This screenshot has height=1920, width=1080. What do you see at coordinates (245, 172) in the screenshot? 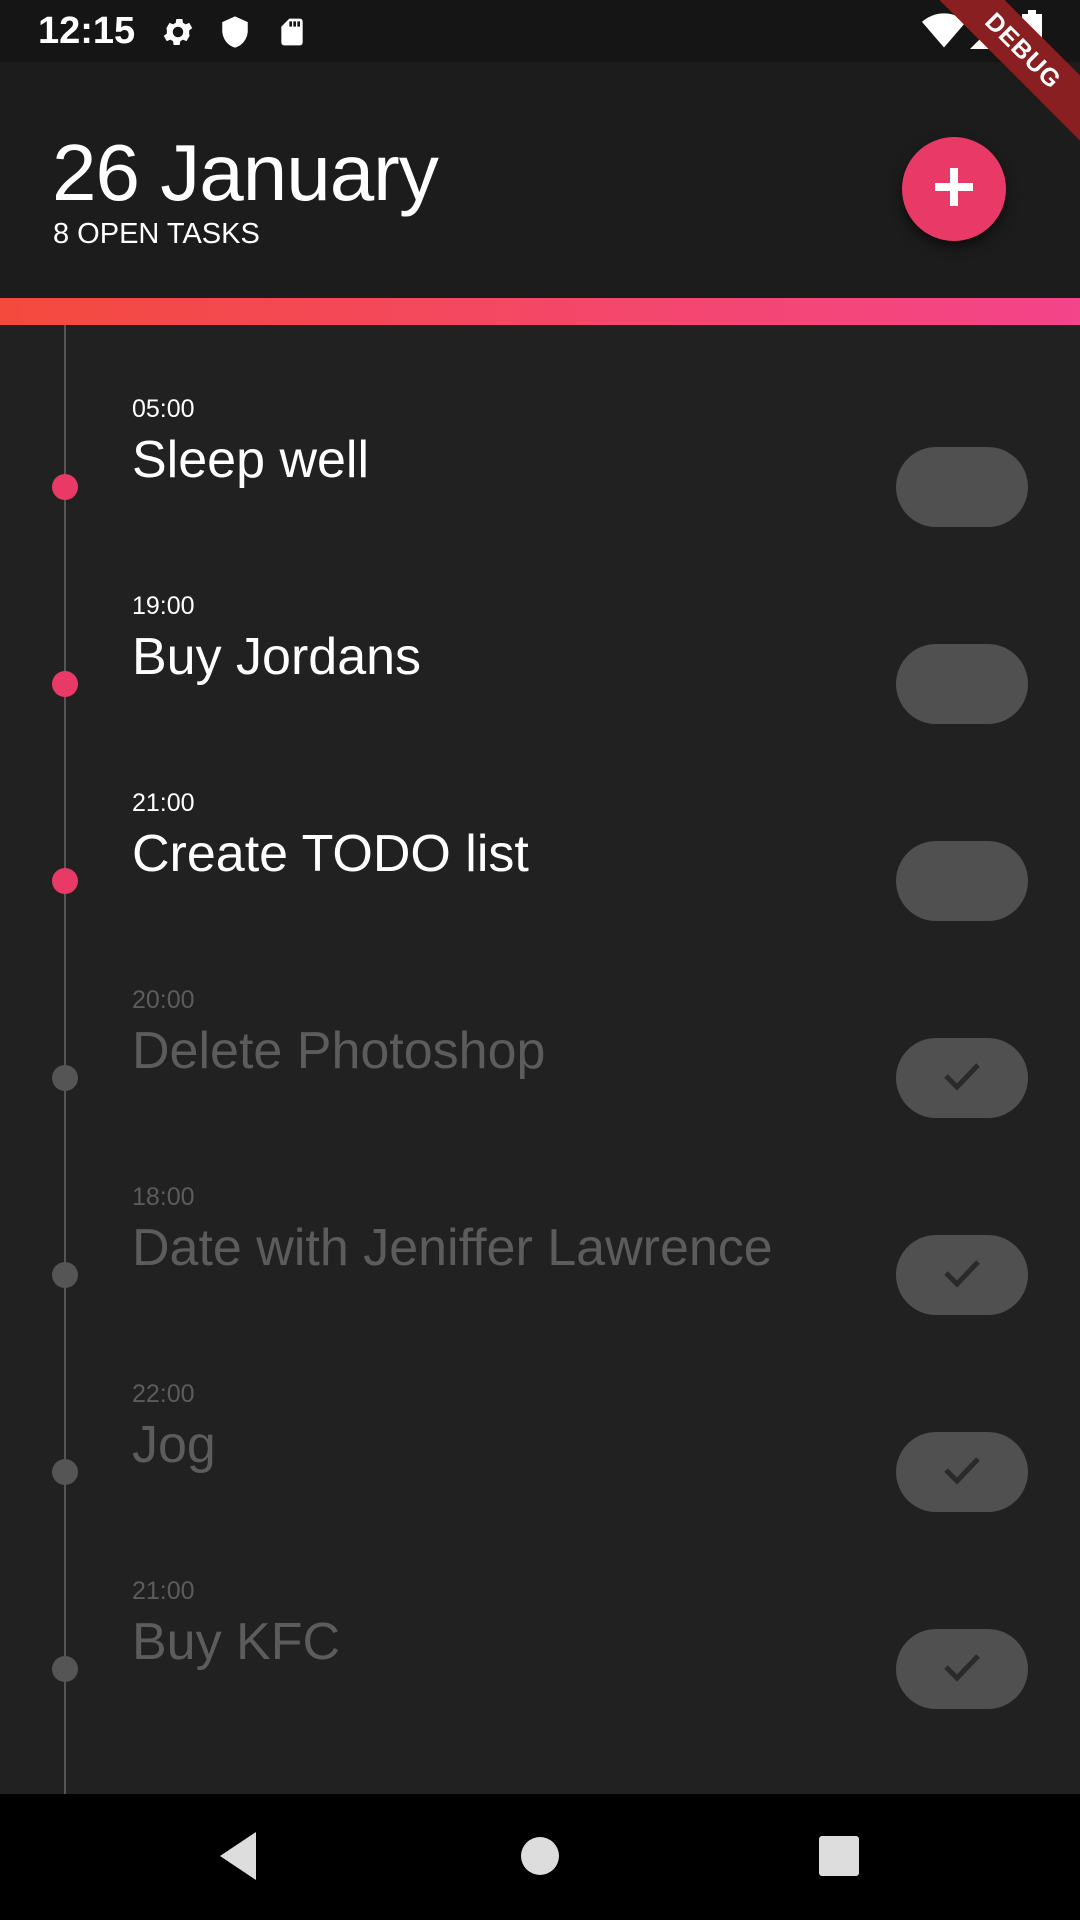
I see `page-title: 26 January` at bounding box center [245, 172].